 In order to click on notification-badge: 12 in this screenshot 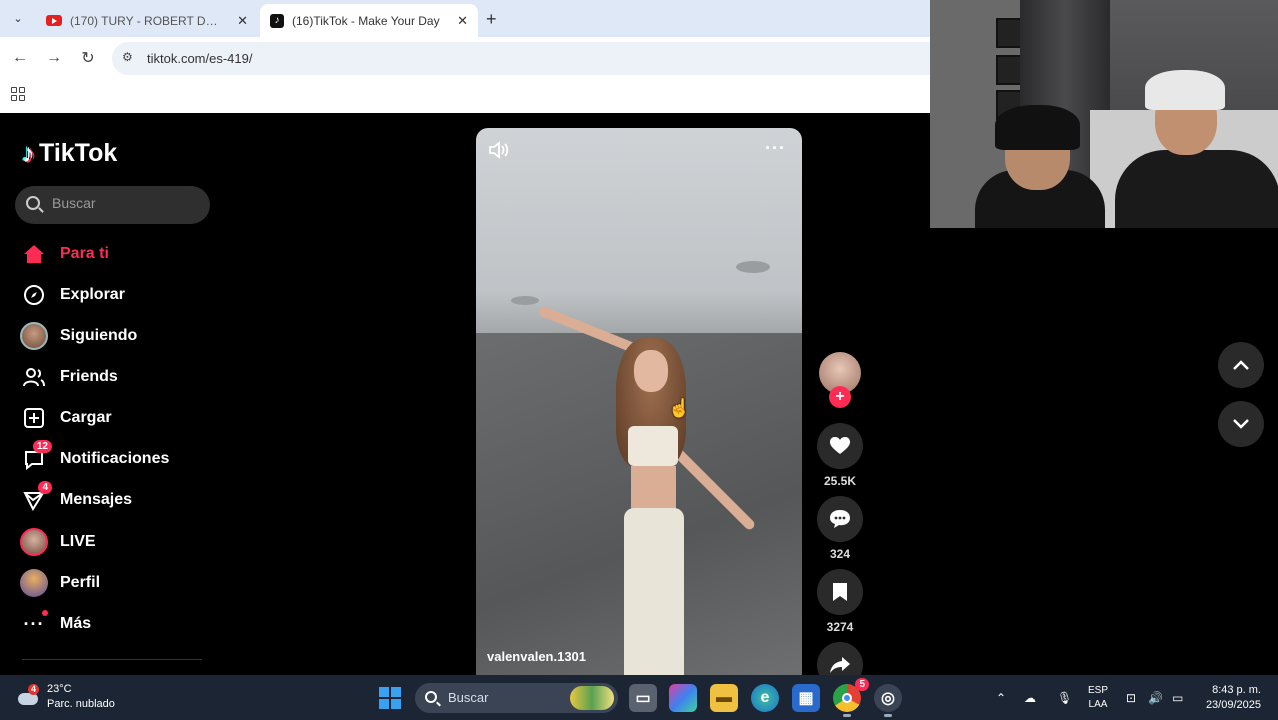, I will do `click(42, 446)`.